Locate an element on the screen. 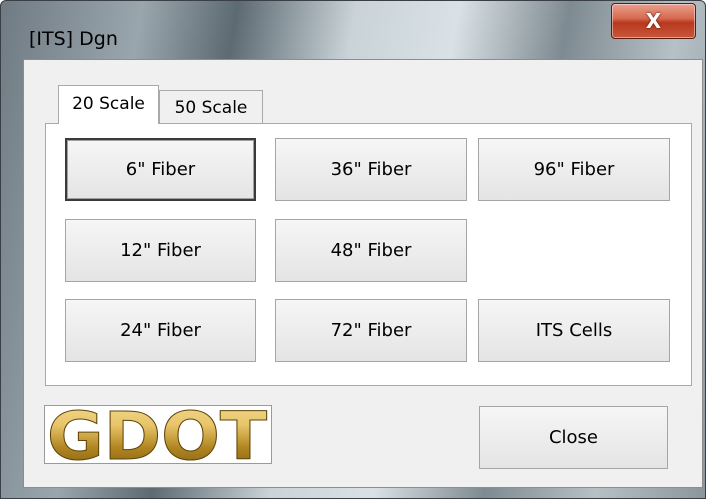 The width and height of the screenshot is (706, 499). tab-20-scale-label: 20 Scale is located at coordinates (108, 104).